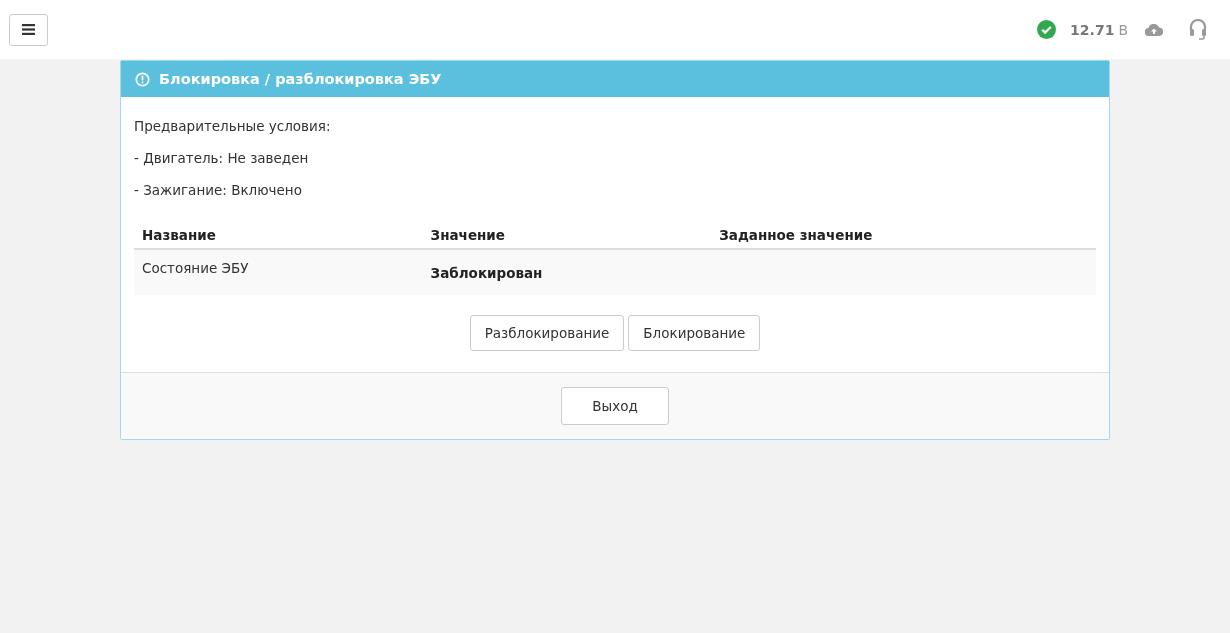 Image resolution: width=1230 pixels, height=633 pixels. What do you see at coordinates (278, 272) in the screenshot?
I see `table-cell: Состояние ЭБУ` at bounding box center [278, 272].